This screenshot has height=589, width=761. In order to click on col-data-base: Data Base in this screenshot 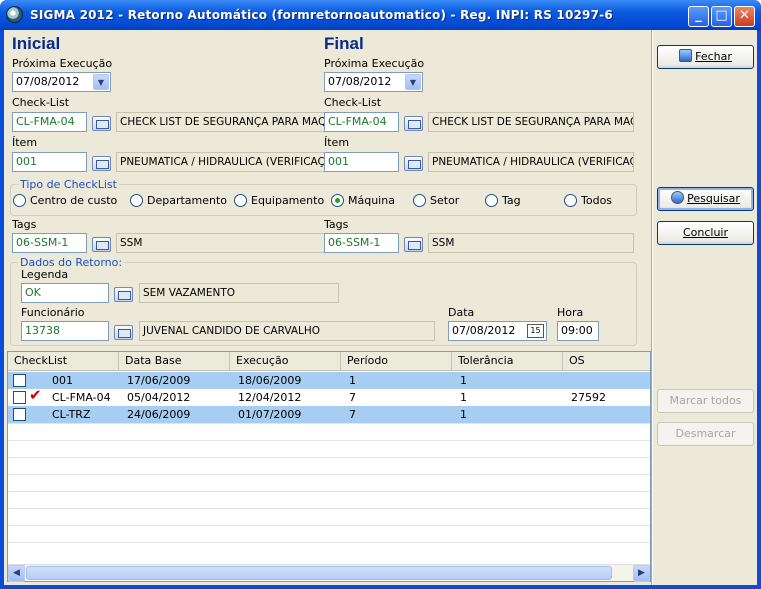, I will do `click(174, 361)`.